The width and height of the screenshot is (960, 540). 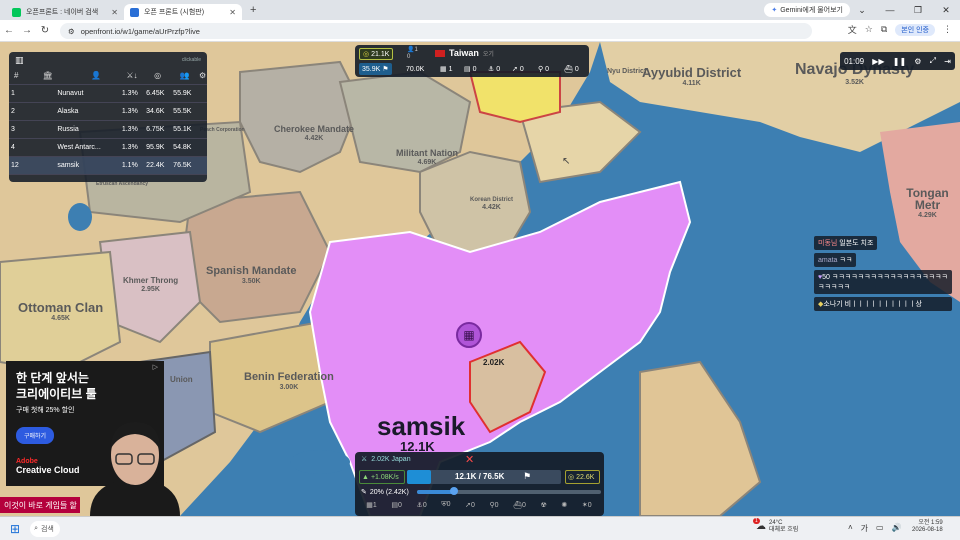 I want to click on row-rank: 12, so click(x=16, y=165).